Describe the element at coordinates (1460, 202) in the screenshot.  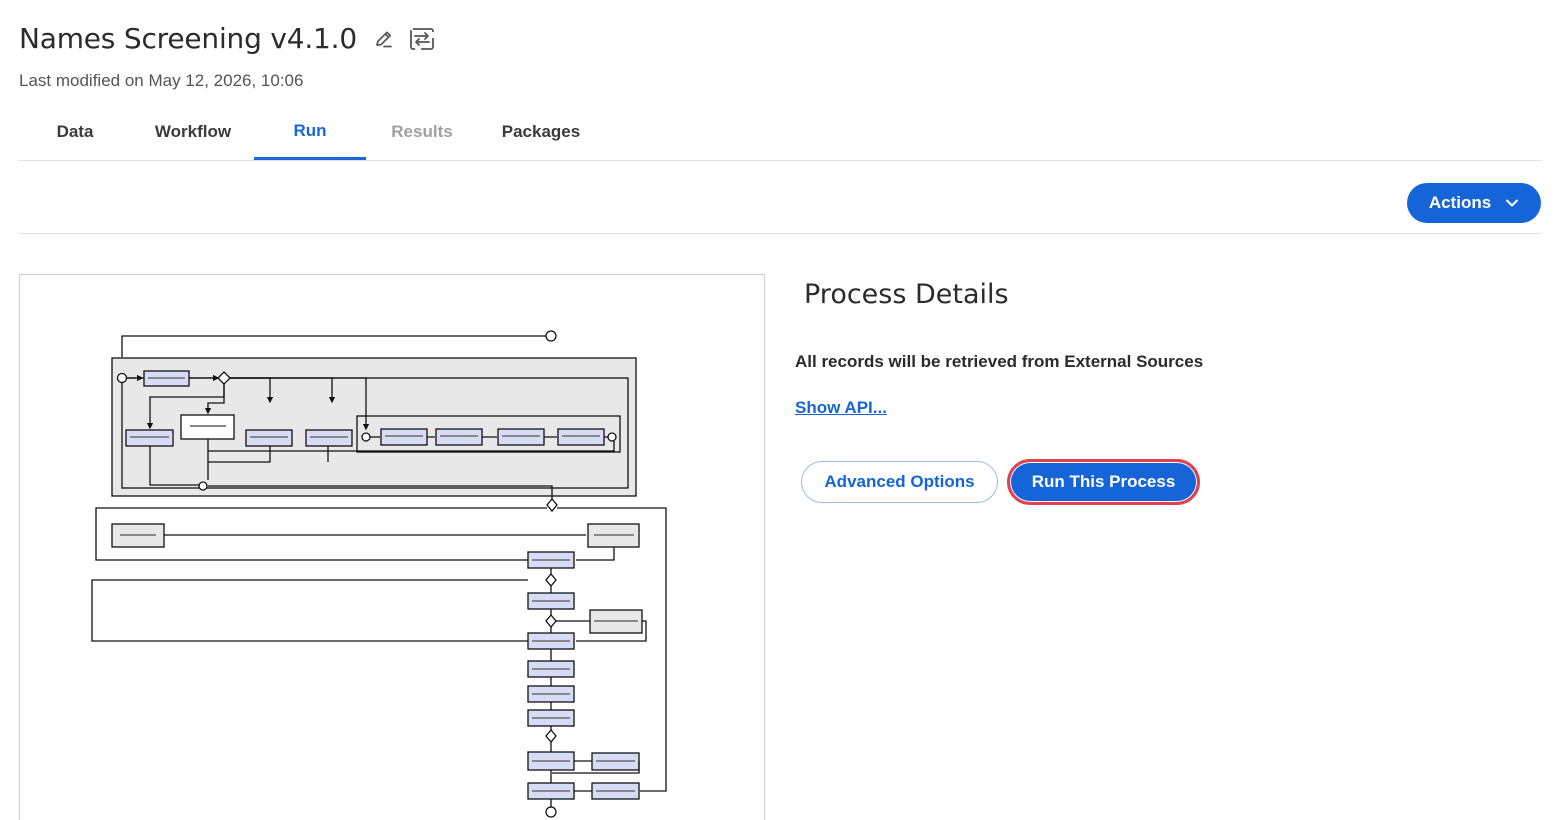
I see `actions-label: Actions` at that location.